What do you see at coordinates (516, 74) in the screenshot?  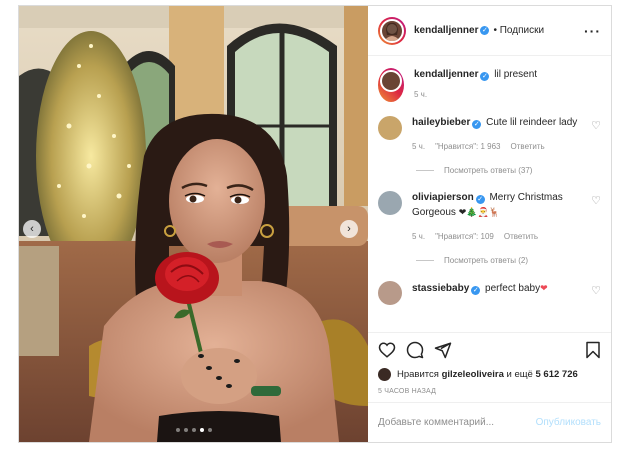 I see `caption-text: lil present` at bounding box center [516, 74].